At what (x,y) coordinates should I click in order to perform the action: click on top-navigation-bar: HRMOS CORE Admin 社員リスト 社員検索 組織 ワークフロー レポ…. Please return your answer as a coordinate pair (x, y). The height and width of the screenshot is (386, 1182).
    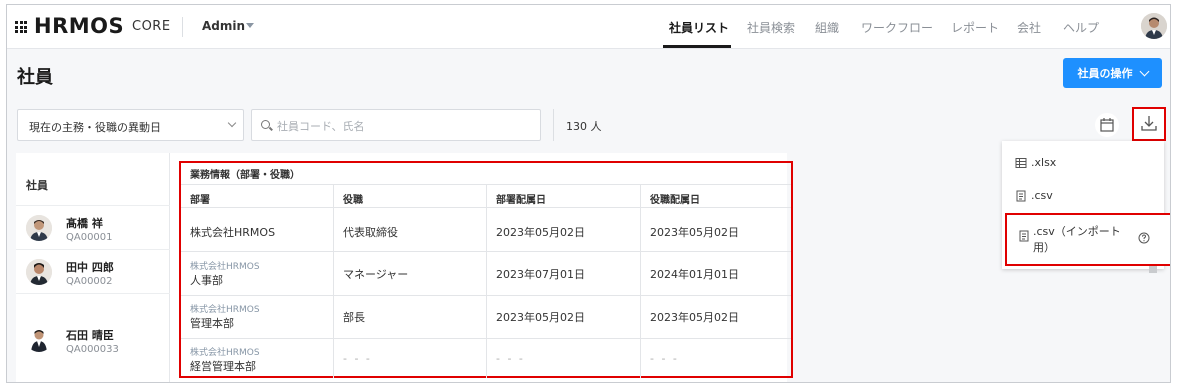
    Looking at the image, I should click on (588, 27).